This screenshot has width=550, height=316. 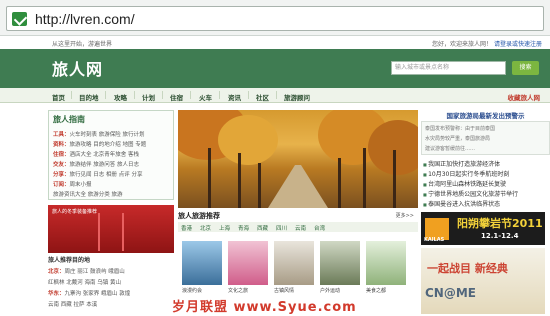 I want to click on guide-row: 订阅：周末小报, so click(x=72, y=184).